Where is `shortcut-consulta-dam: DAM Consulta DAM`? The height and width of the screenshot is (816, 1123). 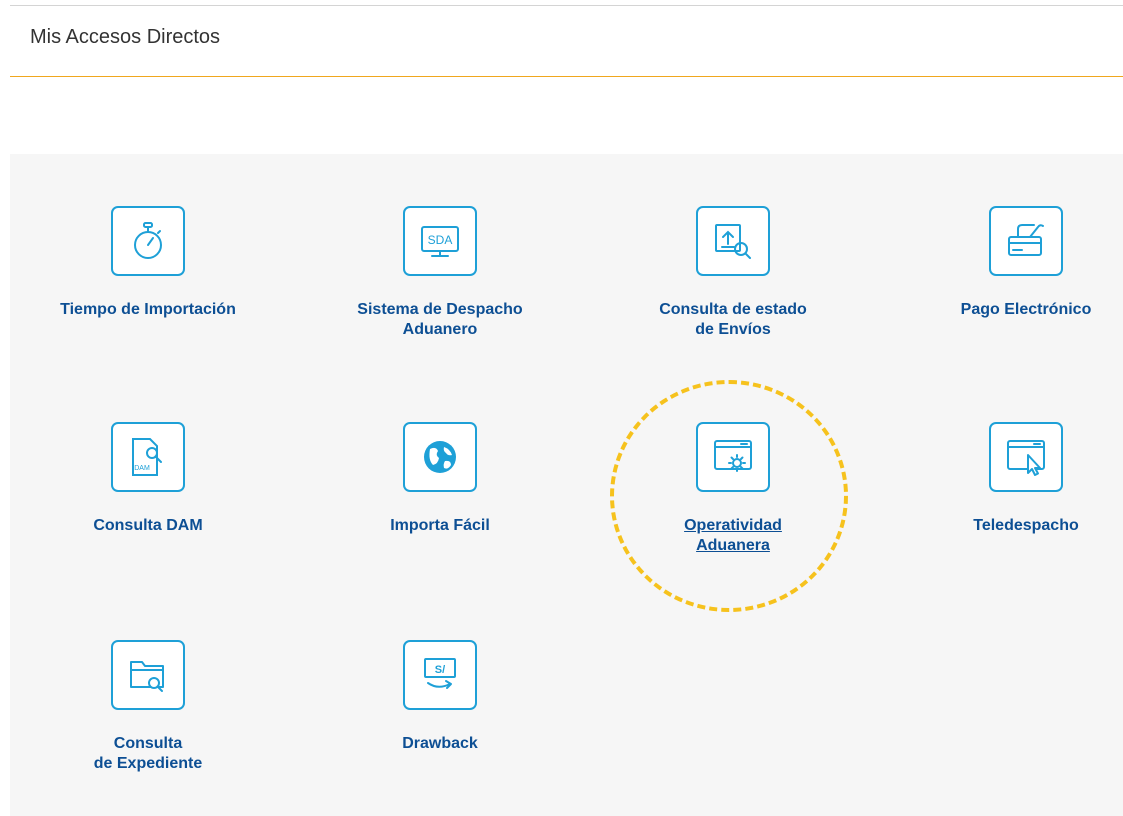
shortcut-consulta-dam: DAM Consulta DAM is located at coordinates (148, 479).